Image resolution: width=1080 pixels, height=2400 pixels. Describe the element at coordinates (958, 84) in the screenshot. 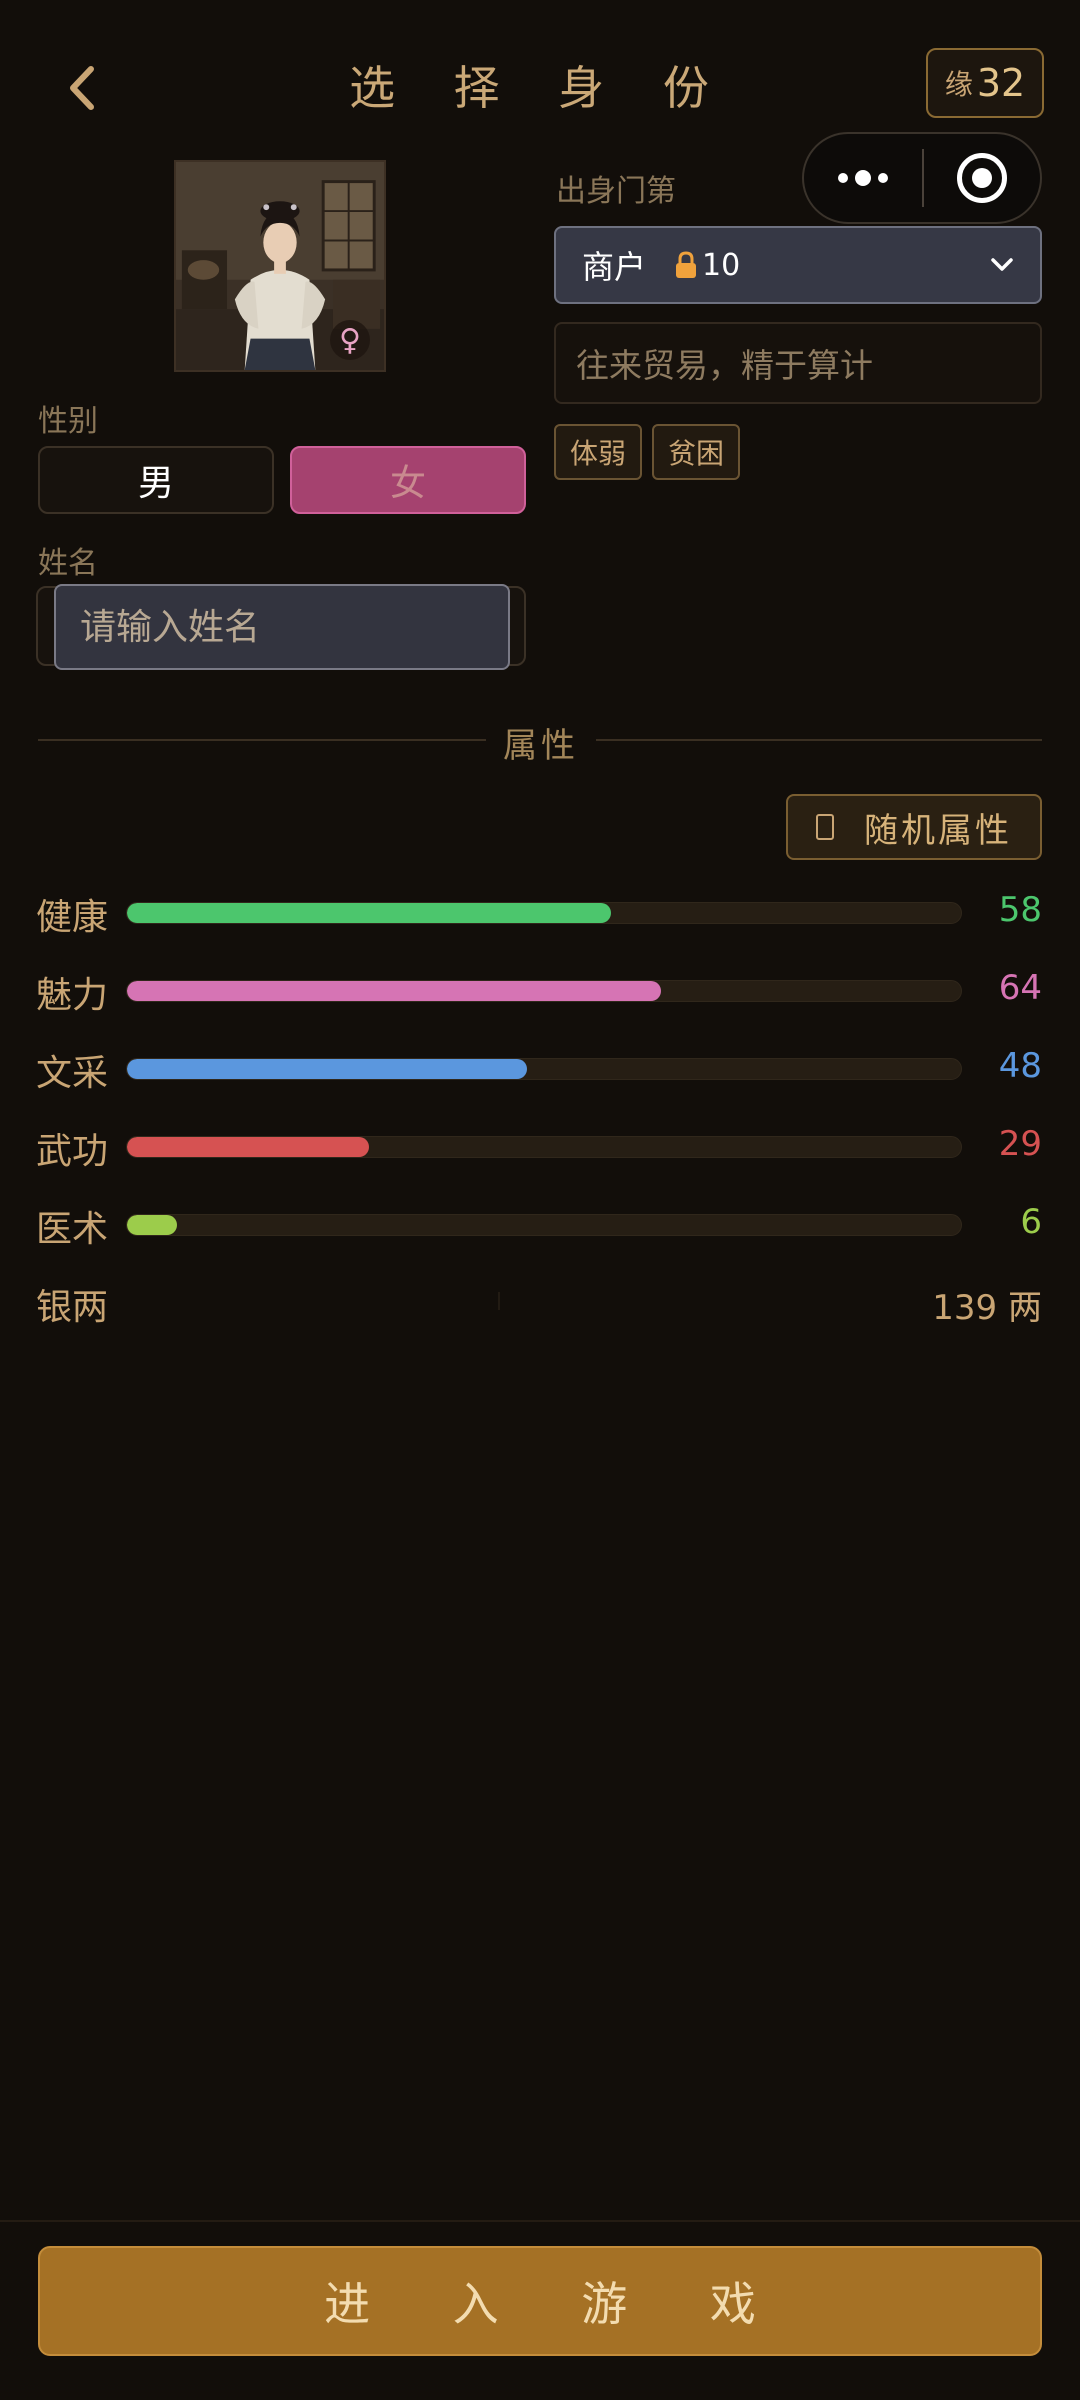

I see `yuan-label: 缘` at that location.